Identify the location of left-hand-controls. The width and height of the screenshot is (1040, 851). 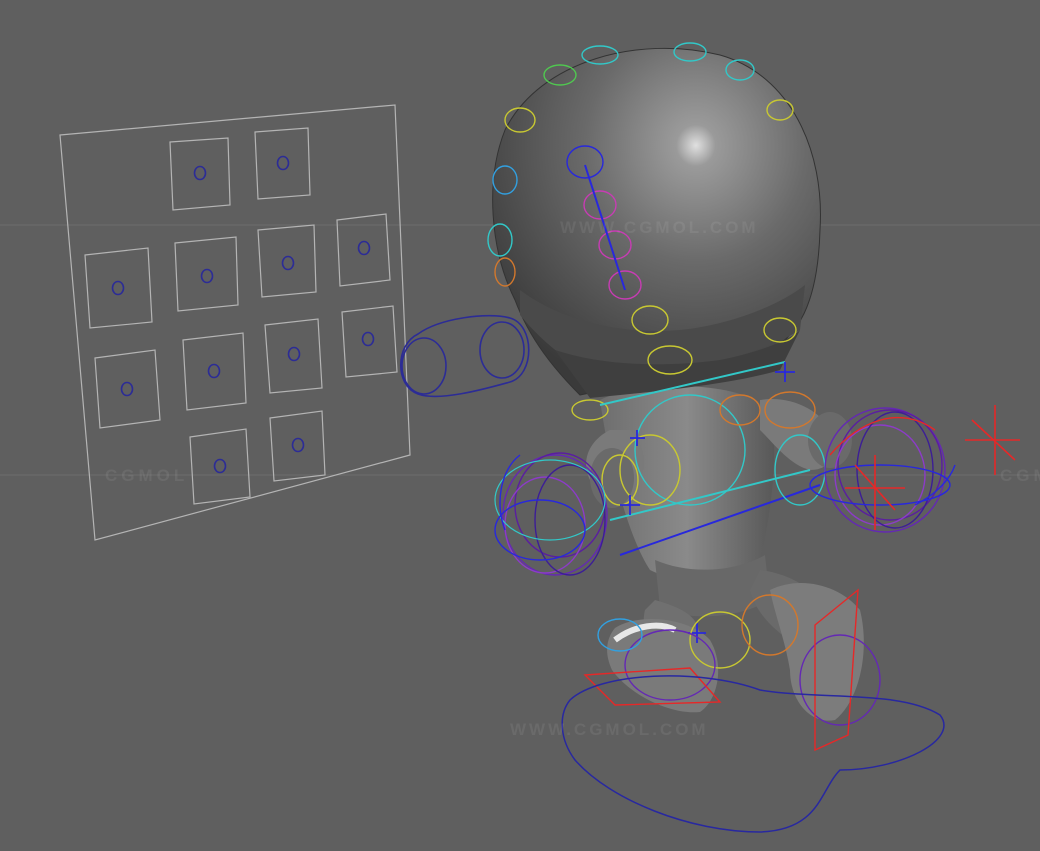
(551, 514).